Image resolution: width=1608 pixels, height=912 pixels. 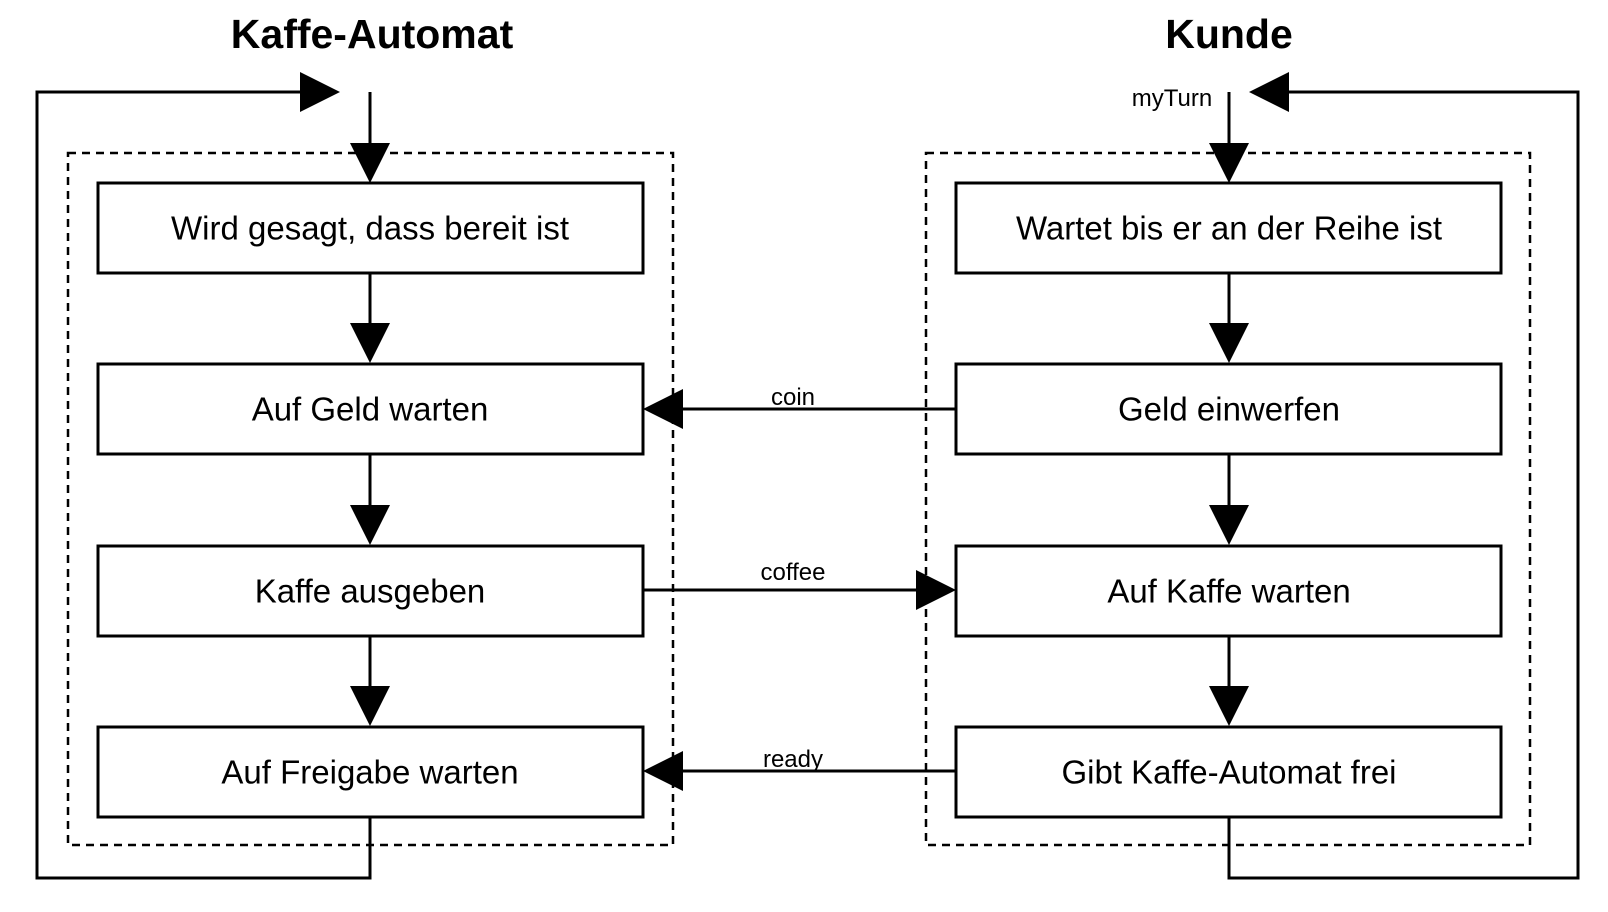 What do you see at coordinates (793, 572) in the screenshot?
I see `coffee-message-label: coffee` at bounding box center [793, 572].